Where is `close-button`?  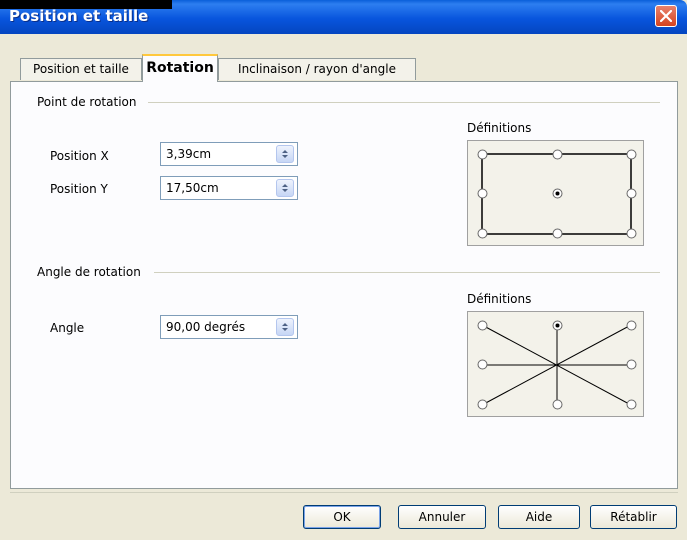
close-button is located at coordinates (666, 16).